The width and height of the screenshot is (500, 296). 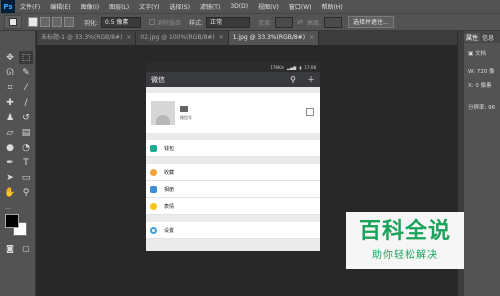 What do you see at coordinates (10, 248) in the screenshot?
I see `quick-mask-icon: ◙` at bounding box center [10, 248].